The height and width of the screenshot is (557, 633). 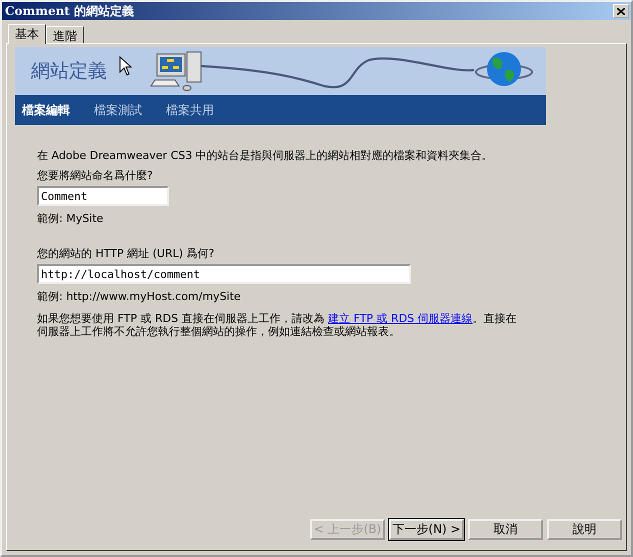 What do you see at coordinates (400, 318) in the screenshot?
I see `ftp-link: 建立 FTP 或 RDS 伺服器連線` at bounding box center [400, 318].